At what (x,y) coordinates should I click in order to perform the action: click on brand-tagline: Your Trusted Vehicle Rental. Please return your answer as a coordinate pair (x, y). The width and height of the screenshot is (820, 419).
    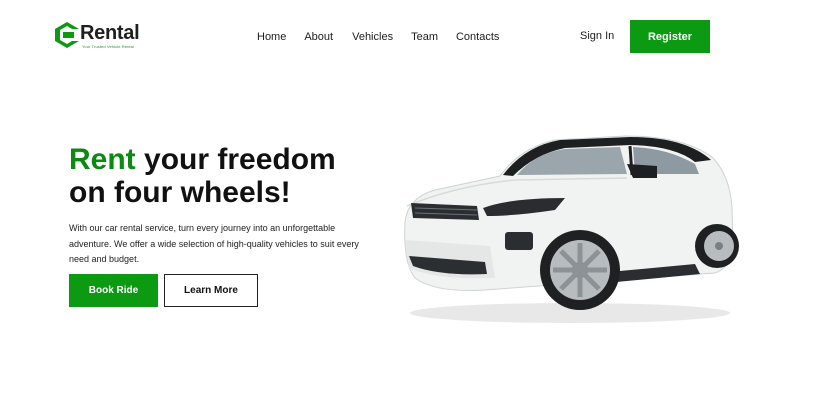
    Looking at the image, I should click on (108, 46).